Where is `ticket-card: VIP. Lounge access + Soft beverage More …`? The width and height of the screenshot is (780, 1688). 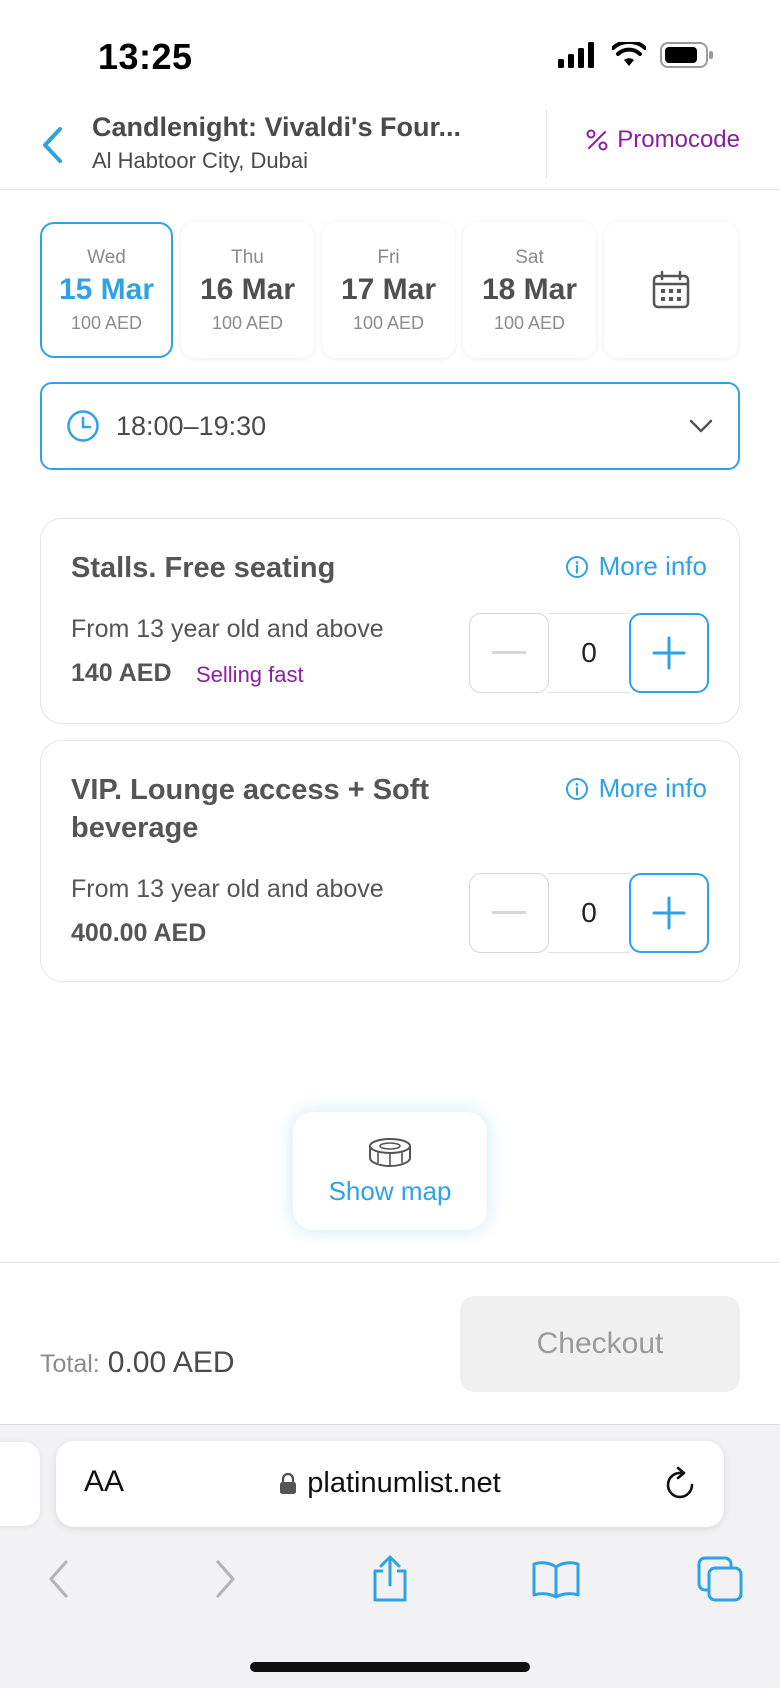
ticket-card: VIP. Lounge access + Soft beverage More … is located at coordinates (390, 861).